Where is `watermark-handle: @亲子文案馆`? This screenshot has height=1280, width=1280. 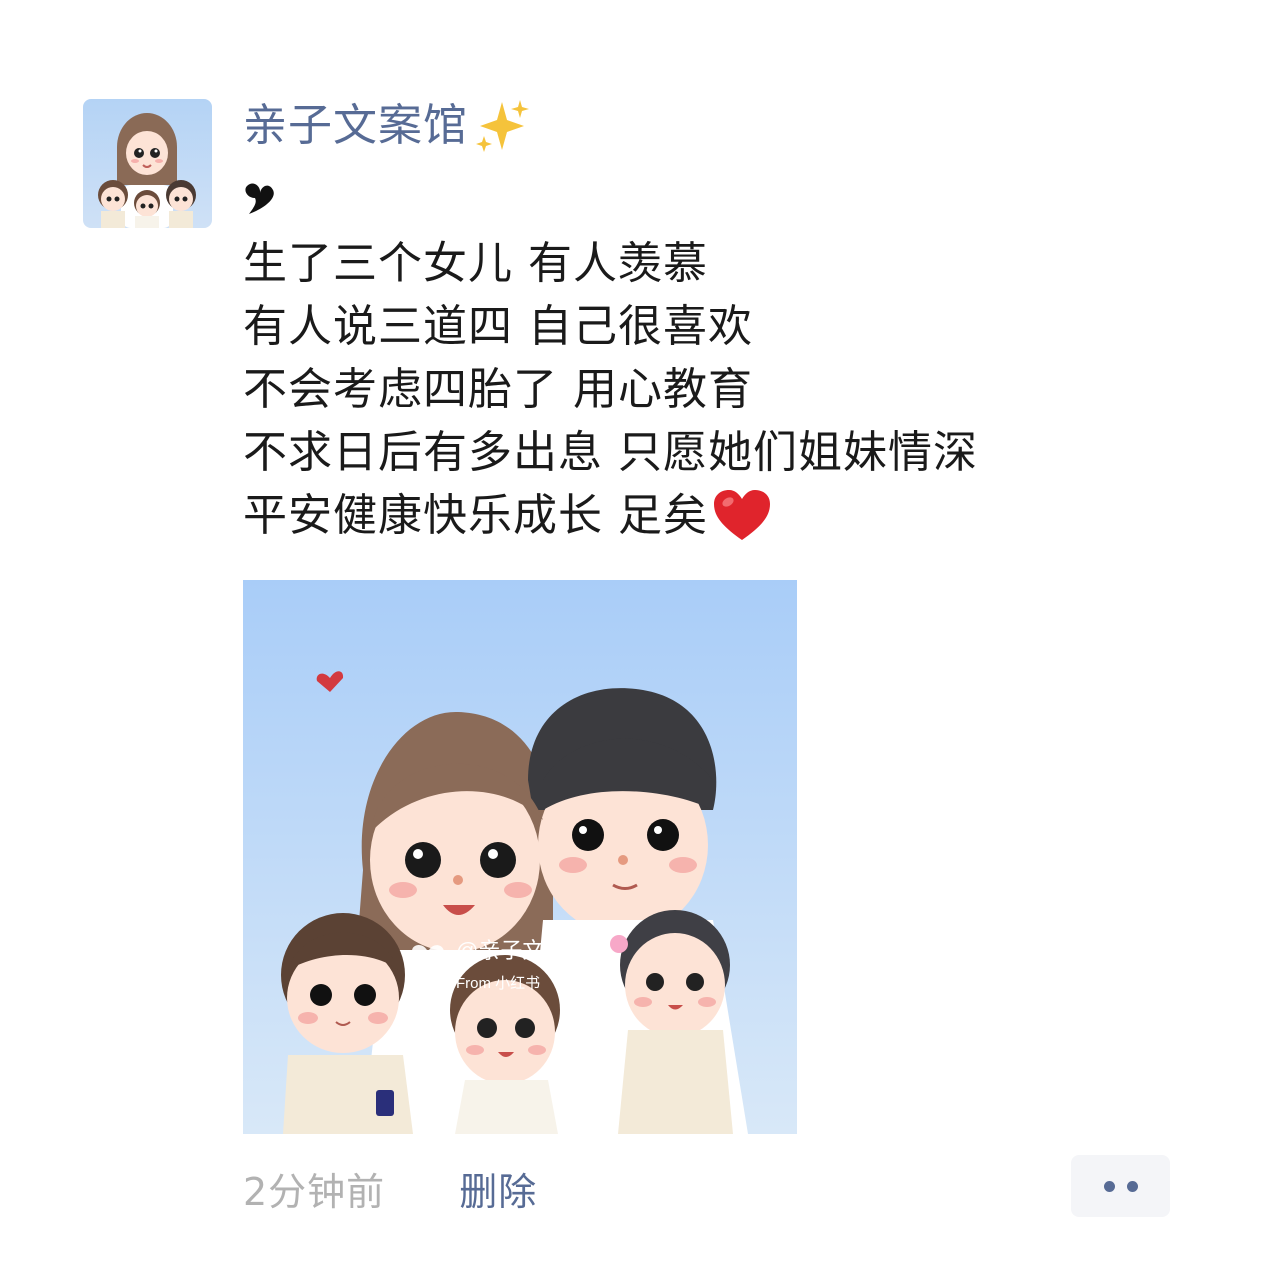
watermark-handle: @亲子文案馆 is located at coordinates (522, 950).